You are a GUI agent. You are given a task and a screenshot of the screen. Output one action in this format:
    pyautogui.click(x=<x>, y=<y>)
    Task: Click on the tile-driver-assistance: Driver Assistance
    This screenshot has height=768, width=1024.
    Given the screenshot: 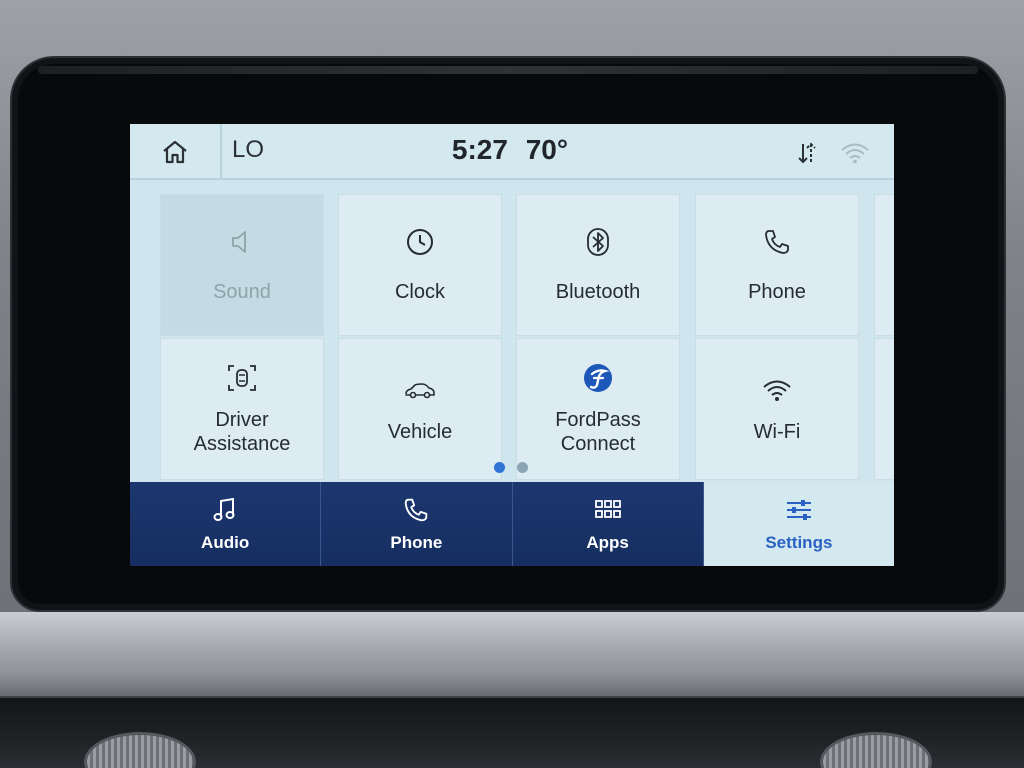 What is the action you would take?
    pyautogui.click(x=242, y=409)
    